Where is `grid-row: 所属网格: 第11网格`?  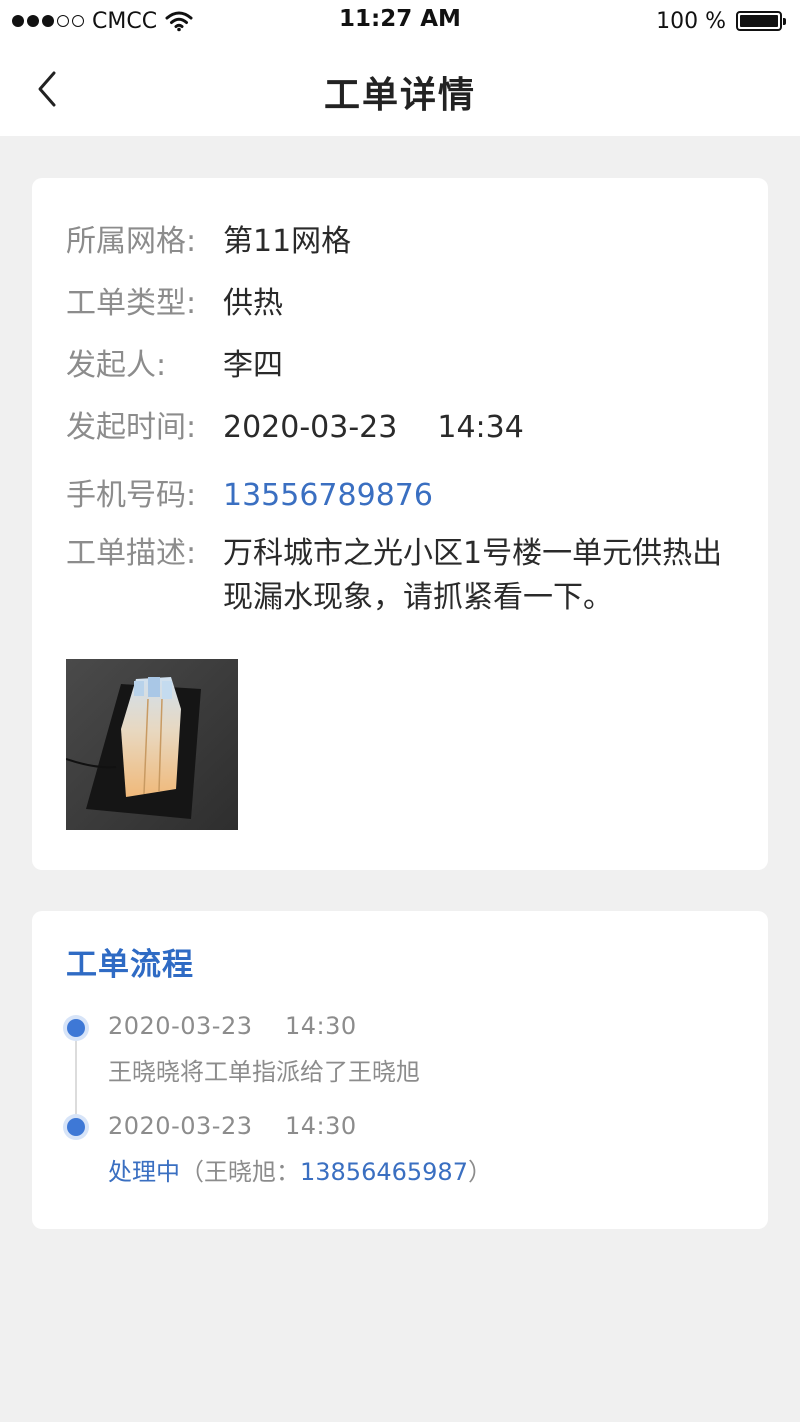 grid-row: 所属网格: 第11网格 is located at coordinates (402, 242).